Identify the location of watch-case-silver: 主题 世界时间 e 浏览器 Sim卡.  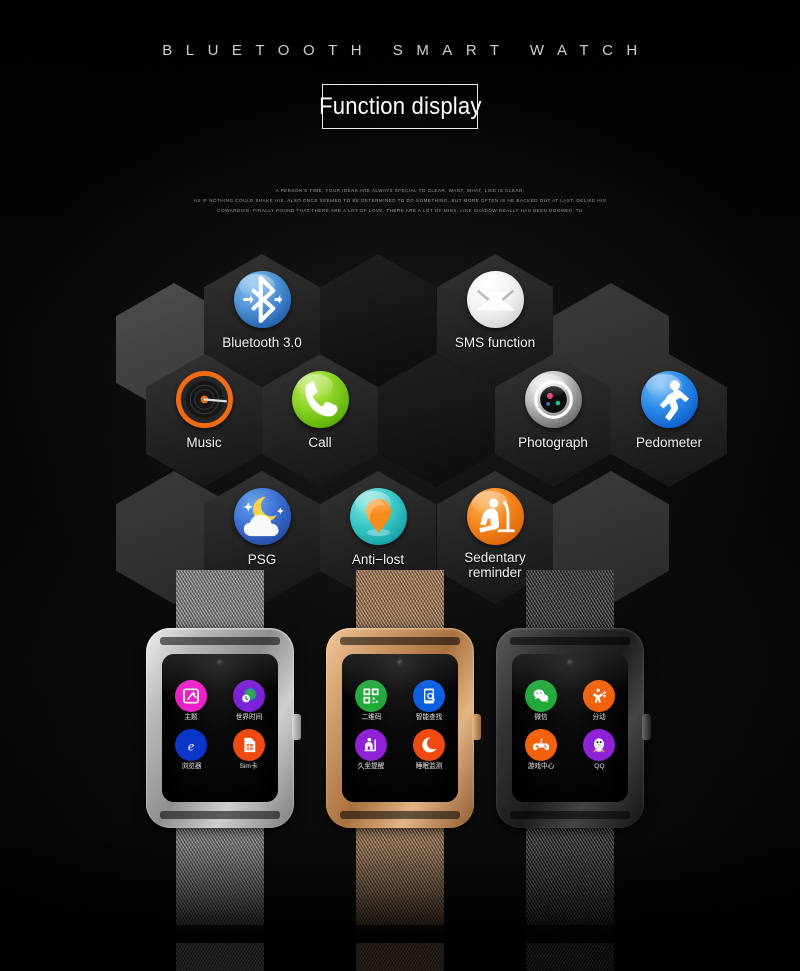
(223, 728).